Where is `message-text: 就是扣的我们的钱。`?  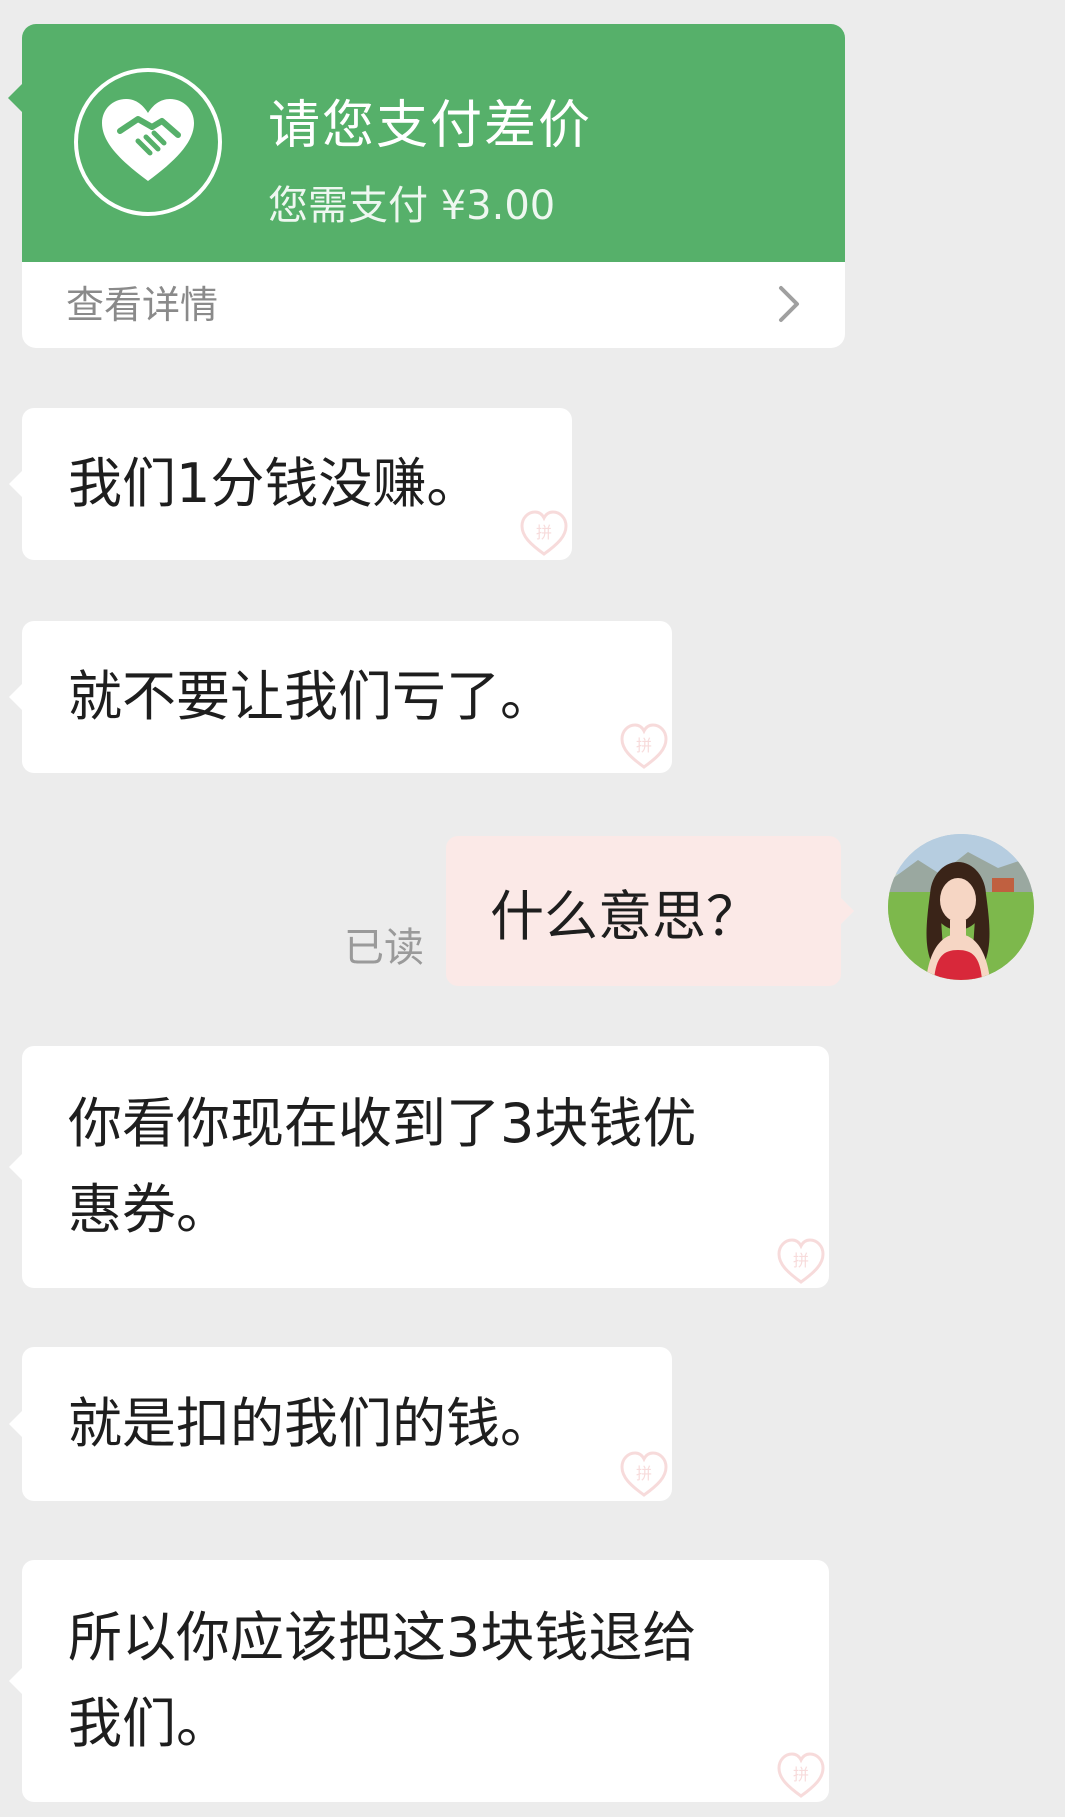 message-text: 就是扣的我们的钱。 is located at coordinates (311, 1423).